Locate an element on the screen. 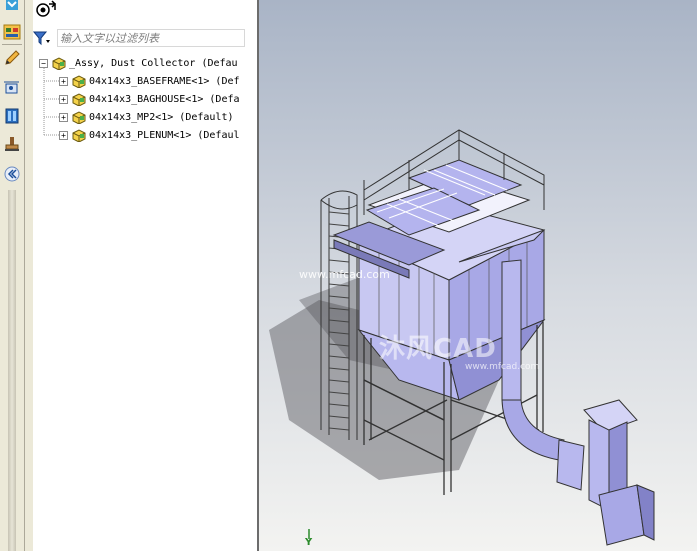 Image resolution: width=697 pixels, height=551 pixels. dimxpert-icon is located at coordinates (12, 88).